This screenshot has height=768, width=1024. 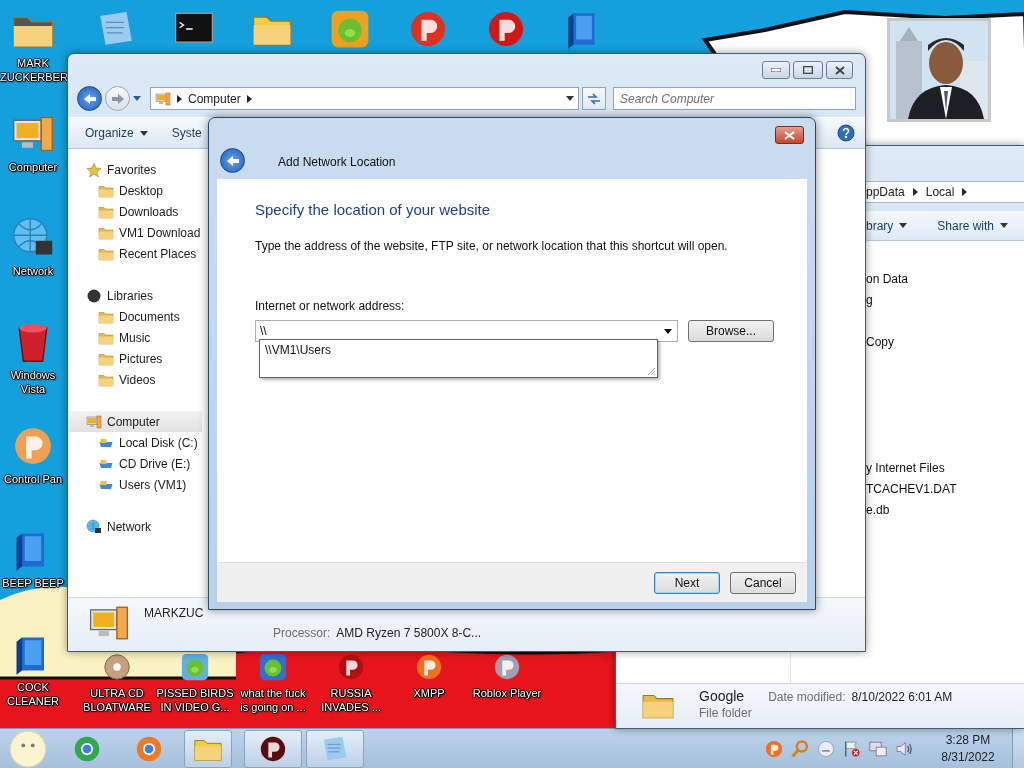 What do you see at coordinates (1018, 748) in the screenshot?
I see `show-desktop-button` at bounding box center [1018, 748].